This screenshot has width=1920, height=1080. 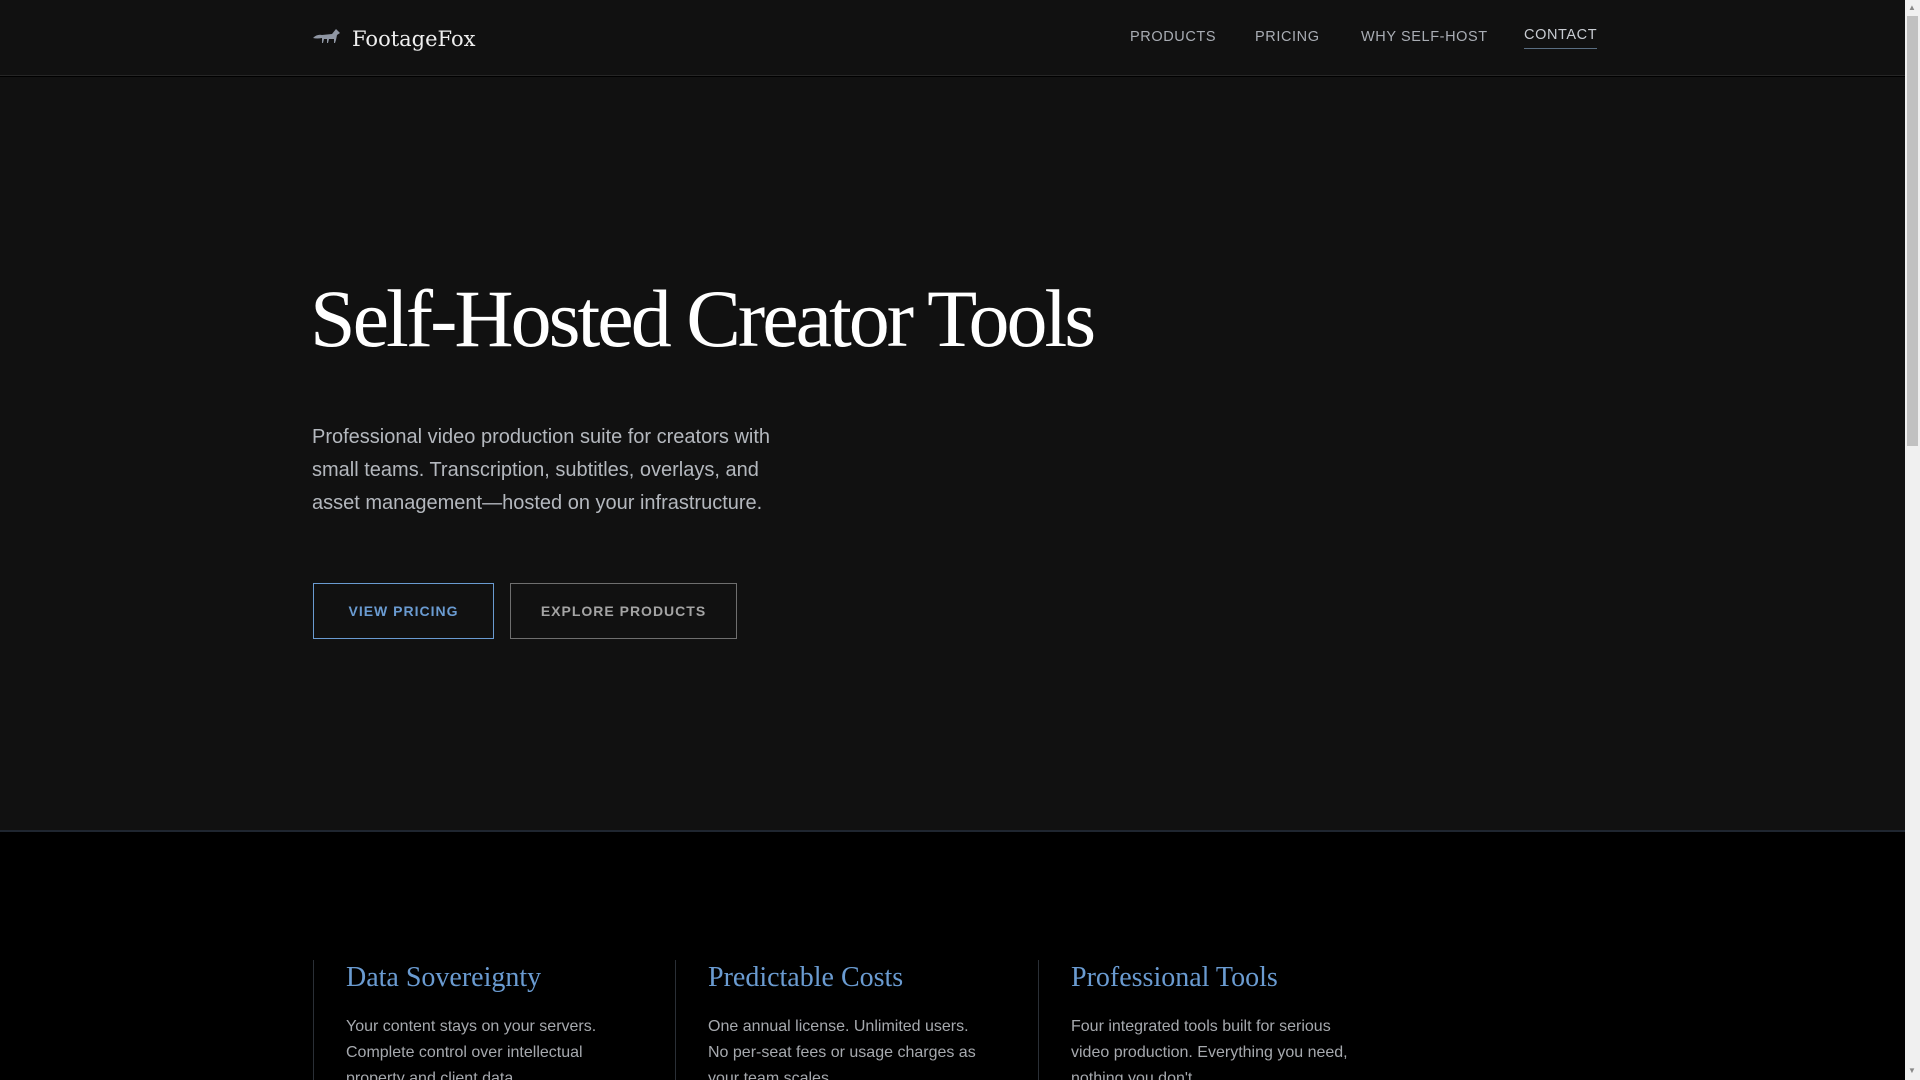 What do you see at coordinates (1424, 37) in the screenshot?
I see `nav-why-self-host: WHY SELF-HOST` at bounding box center [1424, 37].